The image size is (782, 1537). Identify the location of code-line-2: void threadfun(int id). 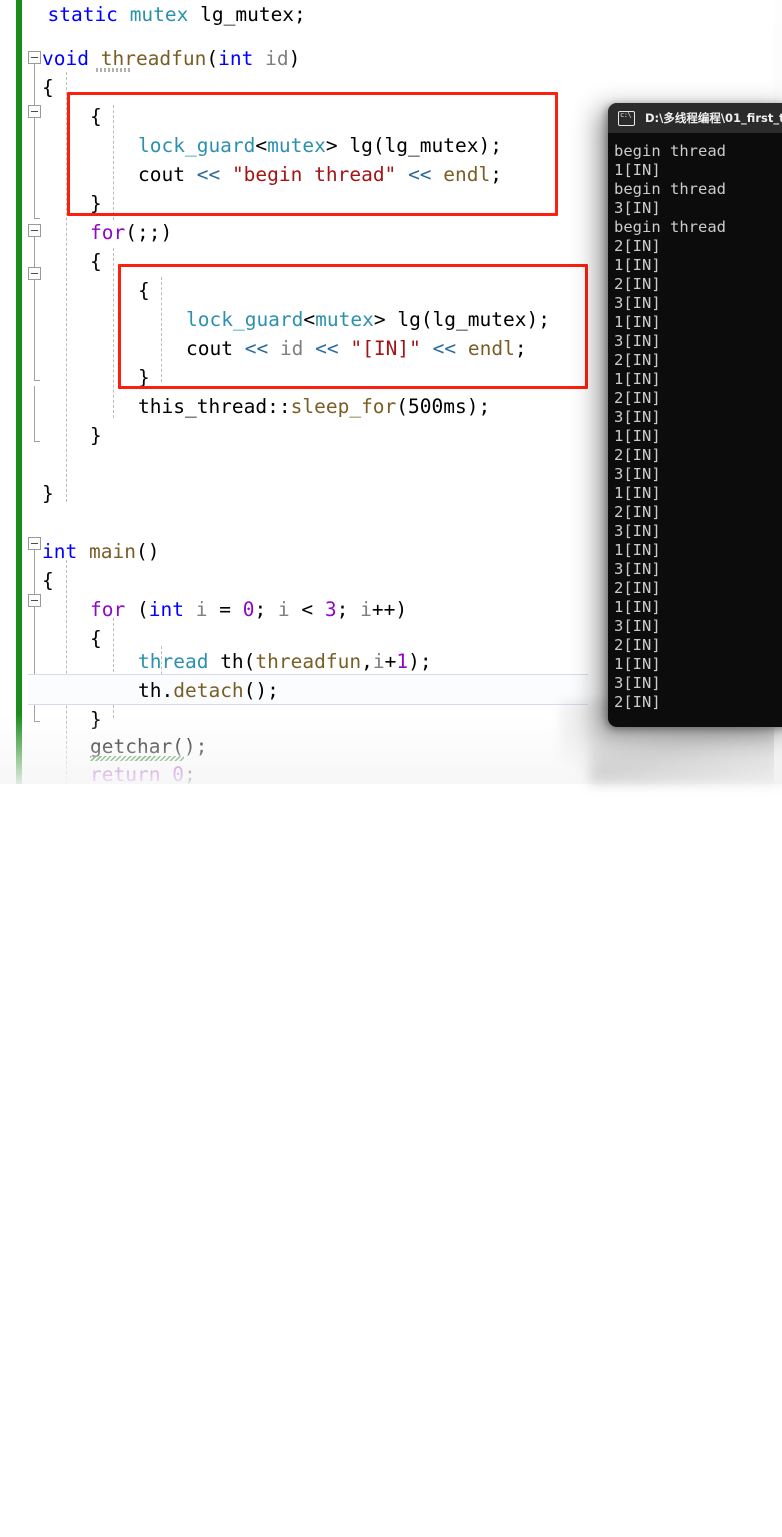
(171, 58).